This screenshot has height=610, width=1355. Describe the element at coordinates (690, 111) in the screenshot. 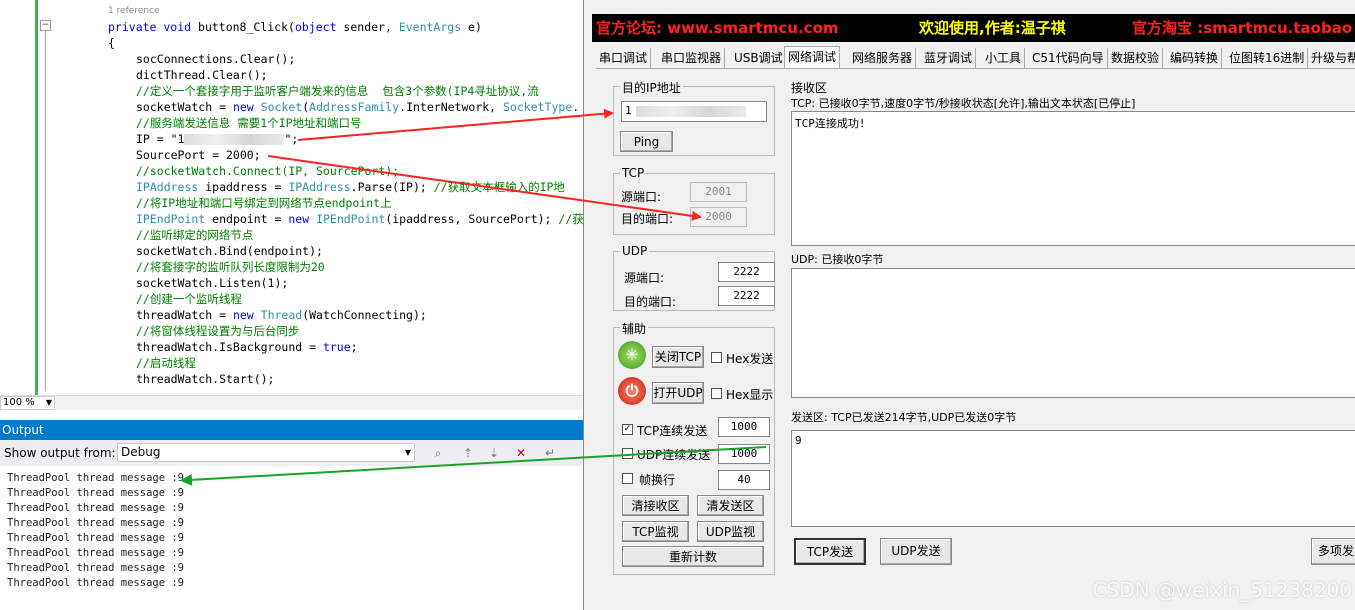

I see `redacted-ip` at that location.